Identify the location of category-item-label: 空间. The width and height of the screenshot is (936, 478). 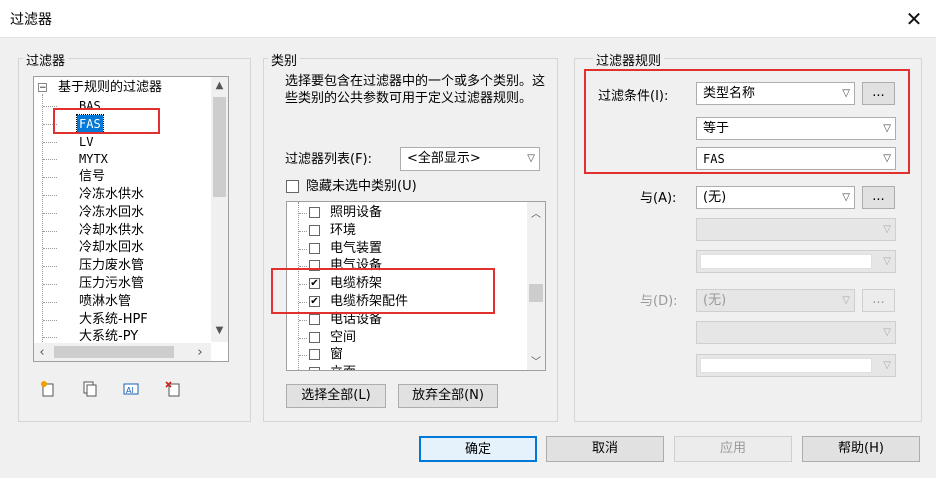
(343, 338).